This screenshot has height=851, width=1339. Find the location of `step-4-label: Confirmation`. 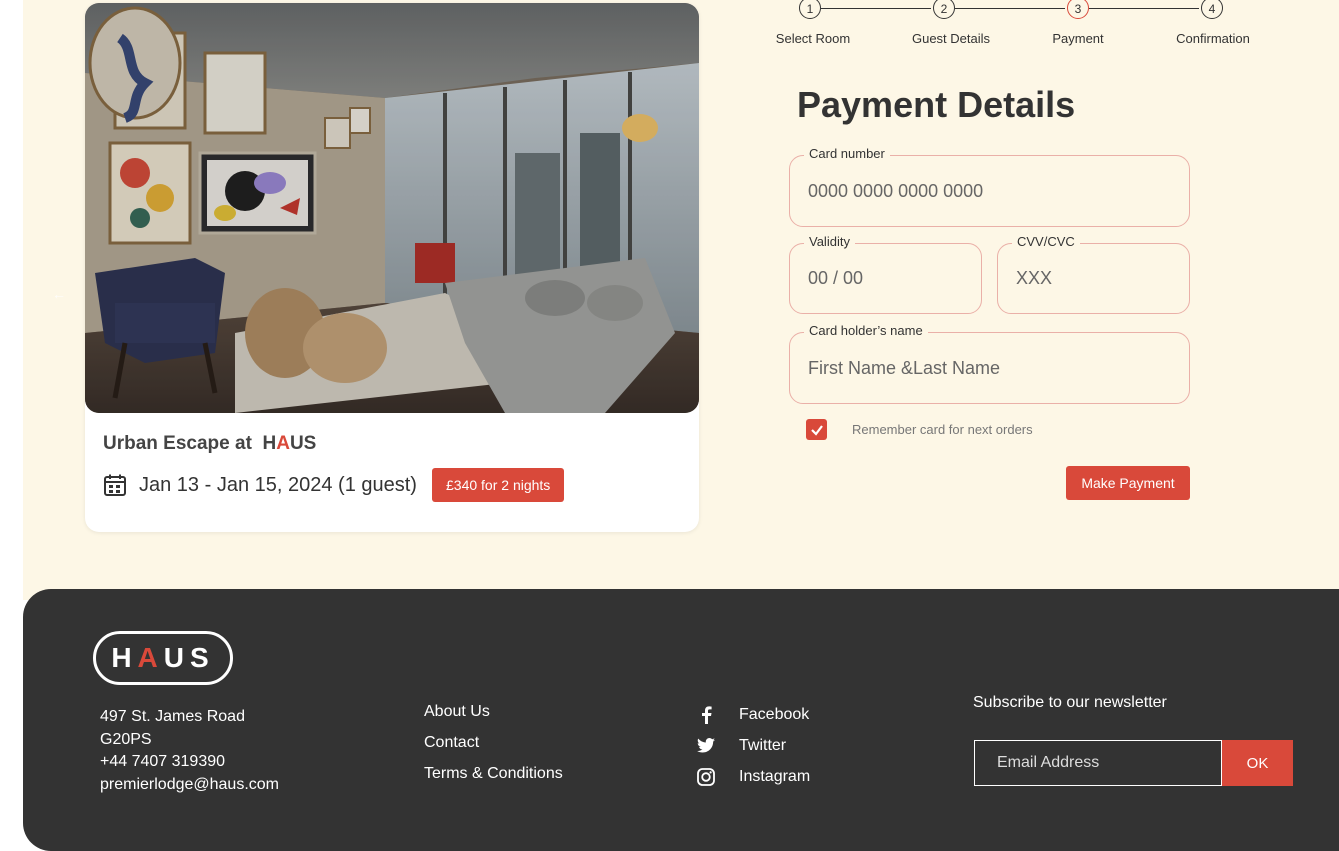

step-4-label: Confirmation is located at coordinates (1213, 38).